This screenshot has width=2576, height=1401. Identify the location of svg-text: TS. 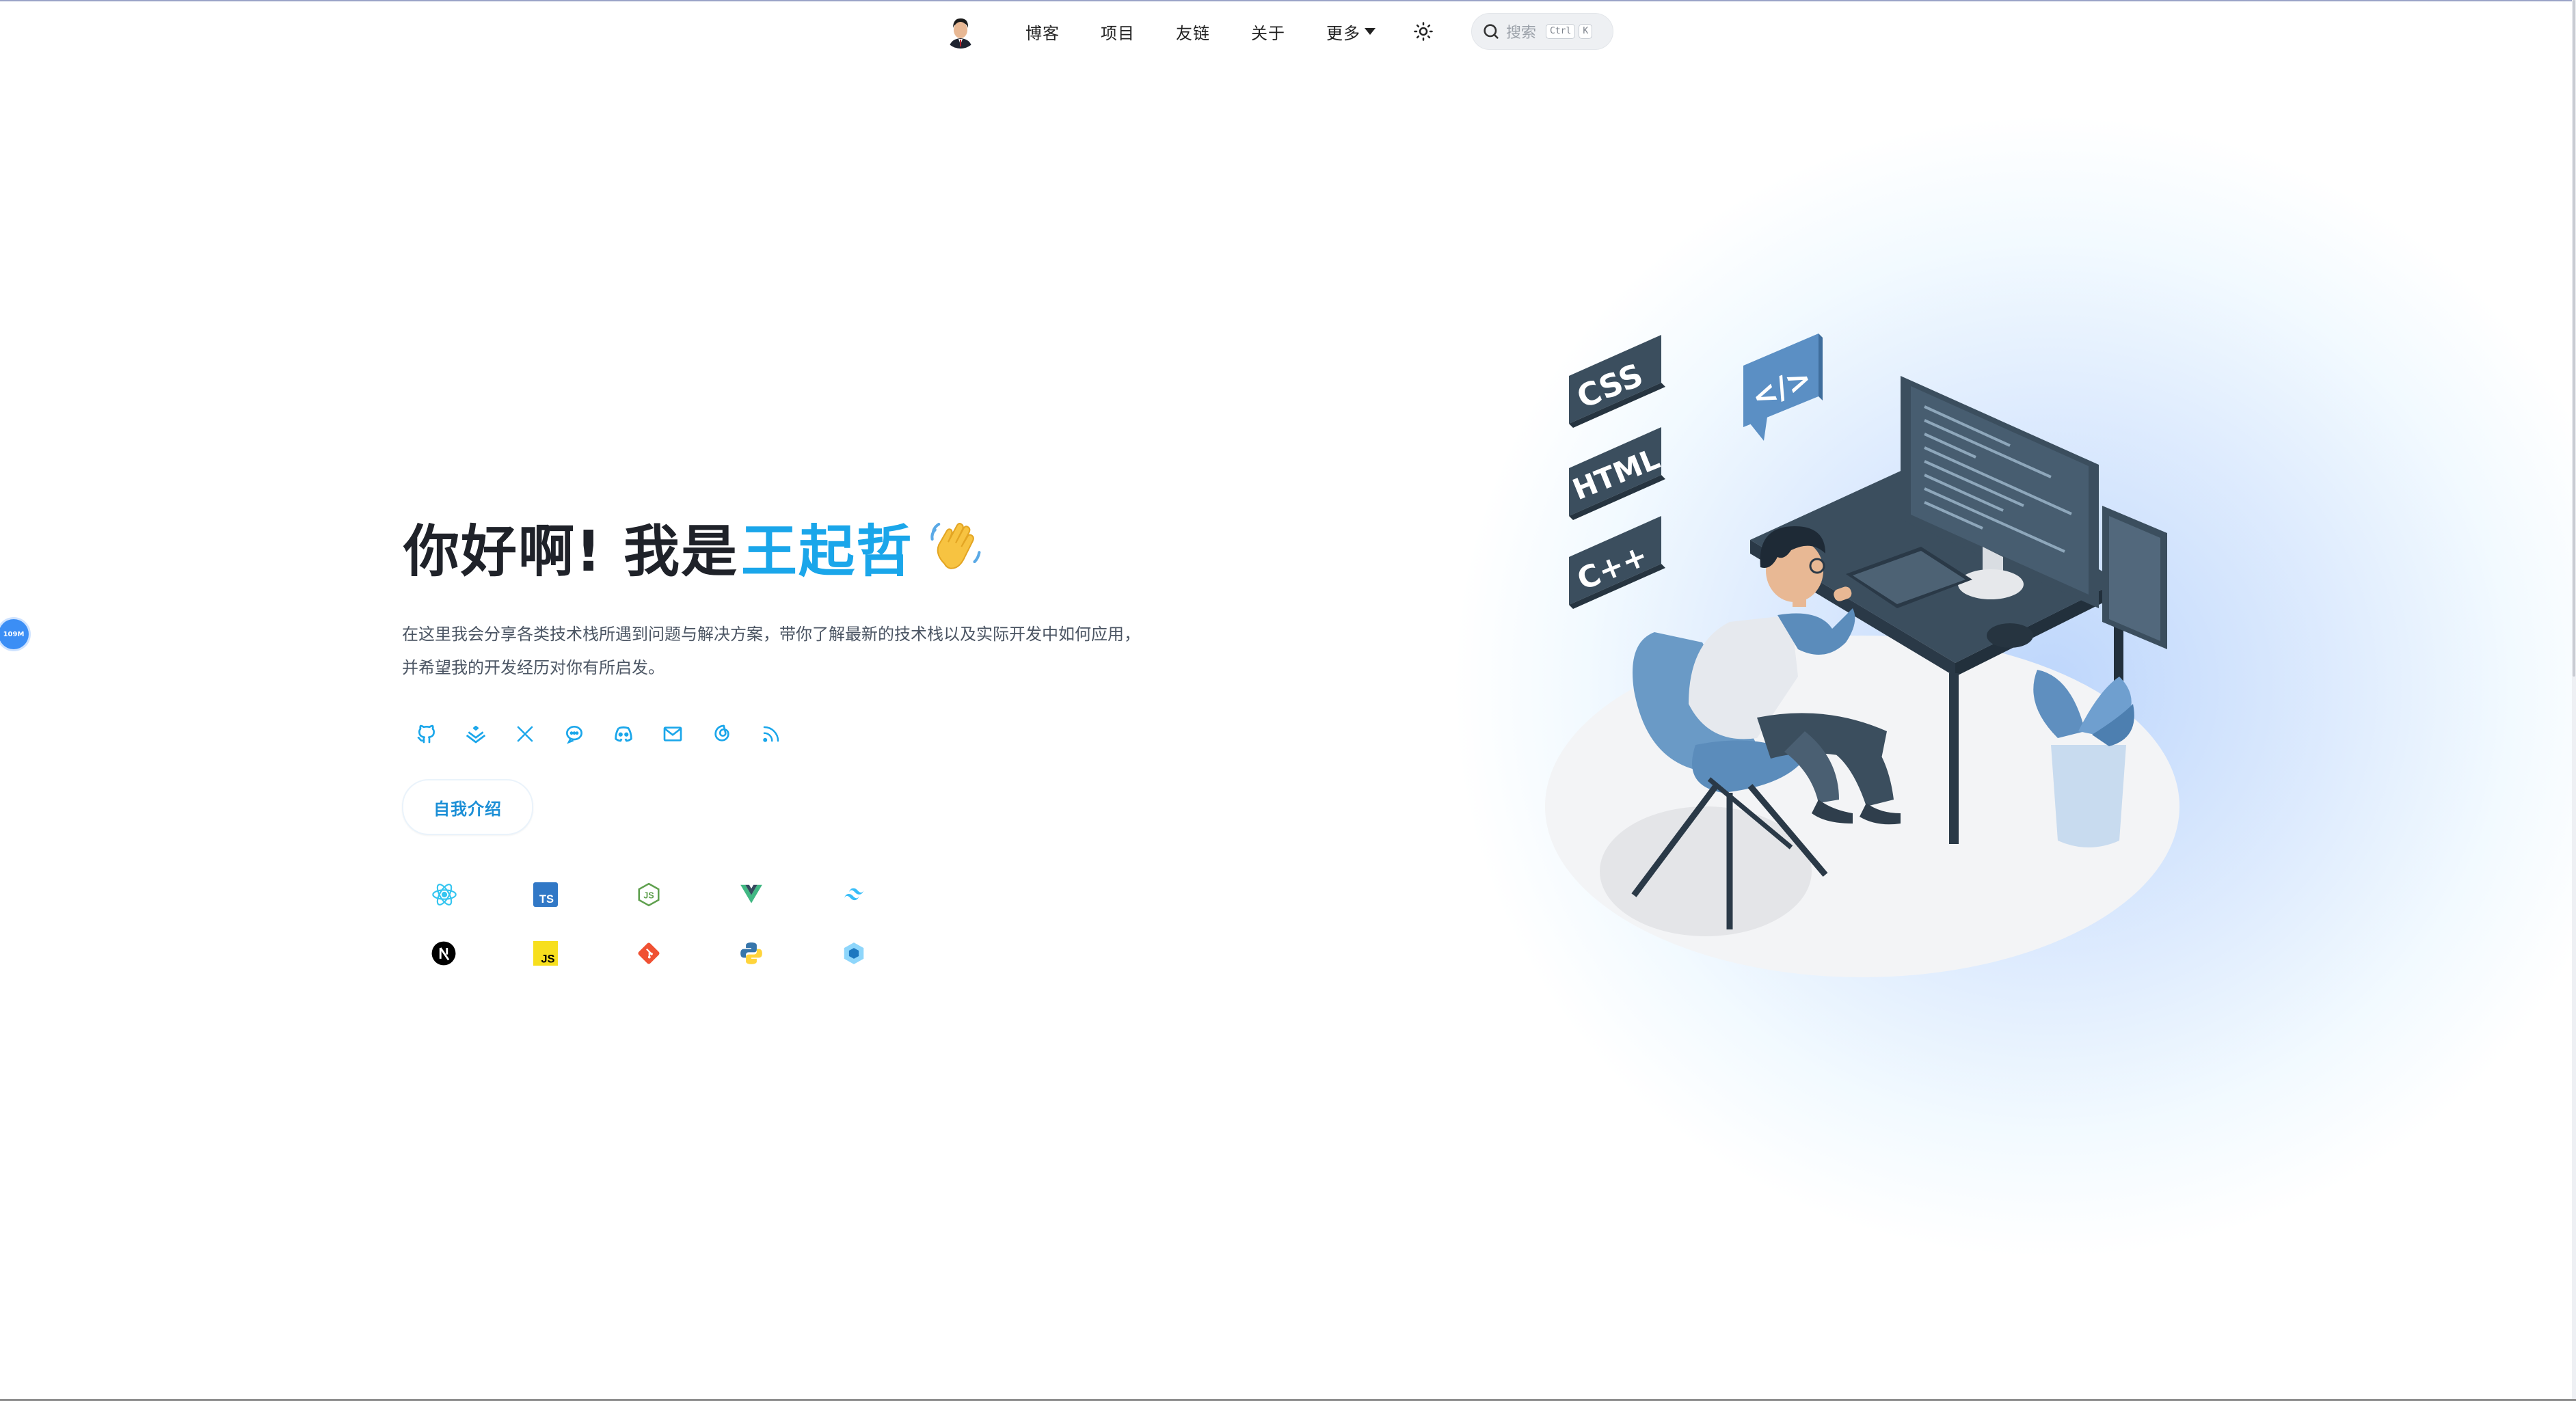
(546, 900).